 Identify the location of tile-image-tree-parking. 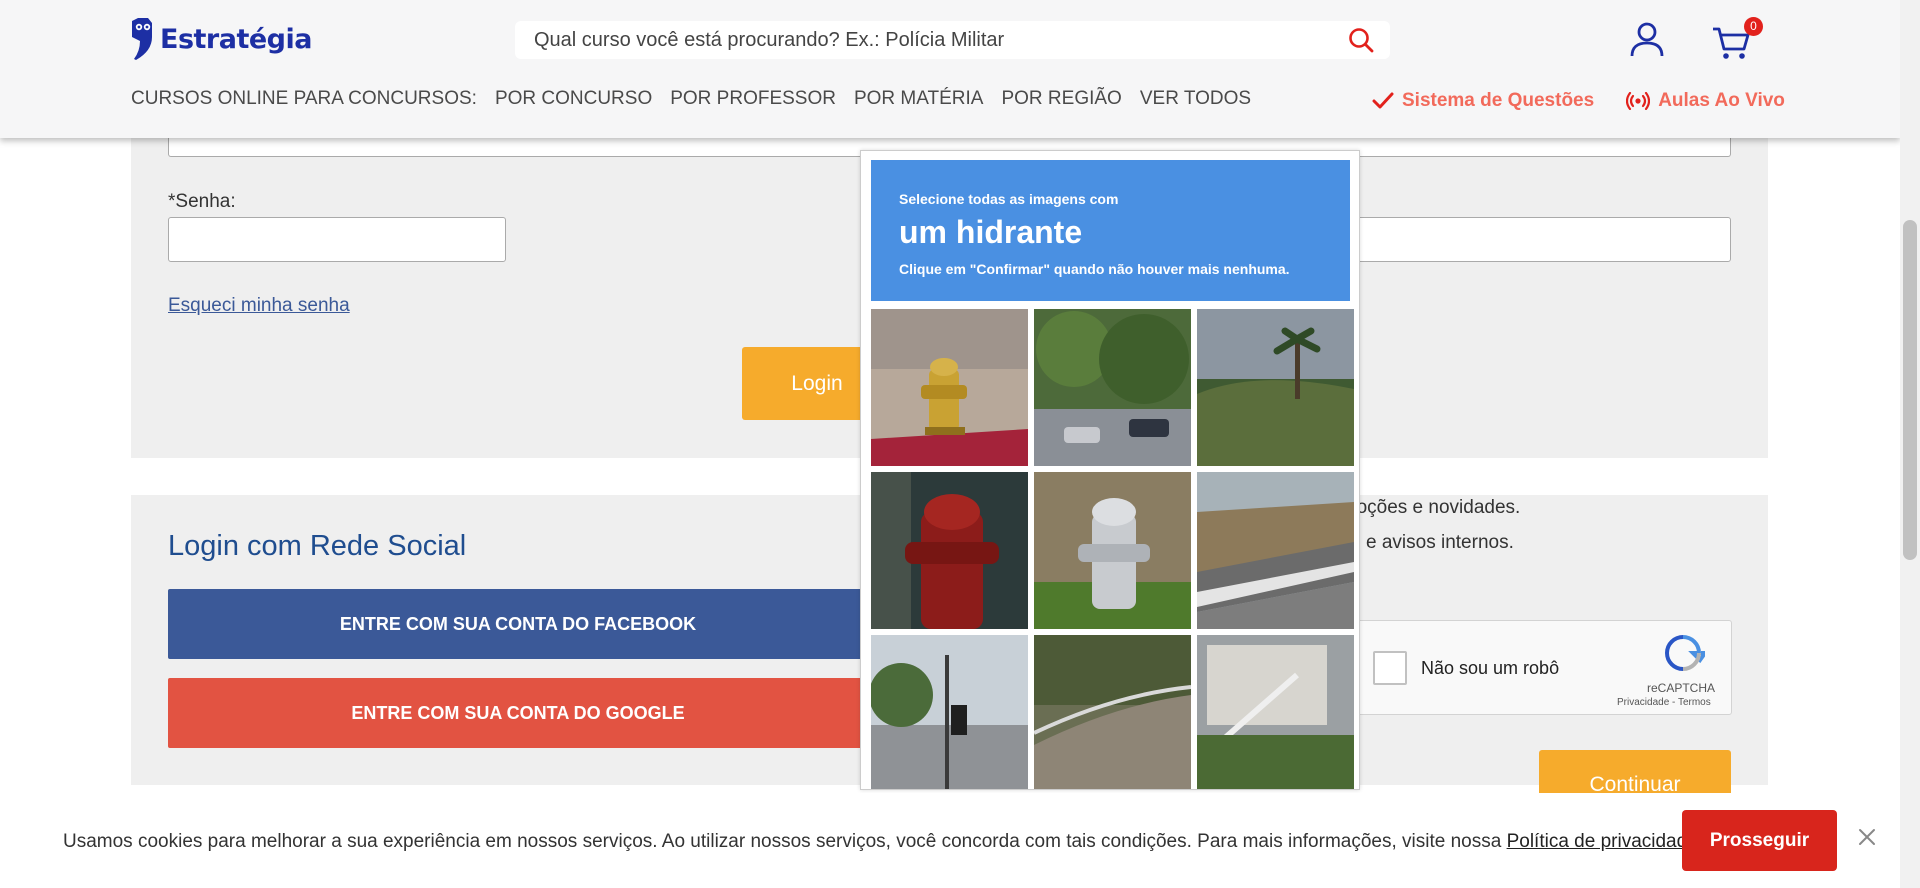
(1112, 387).